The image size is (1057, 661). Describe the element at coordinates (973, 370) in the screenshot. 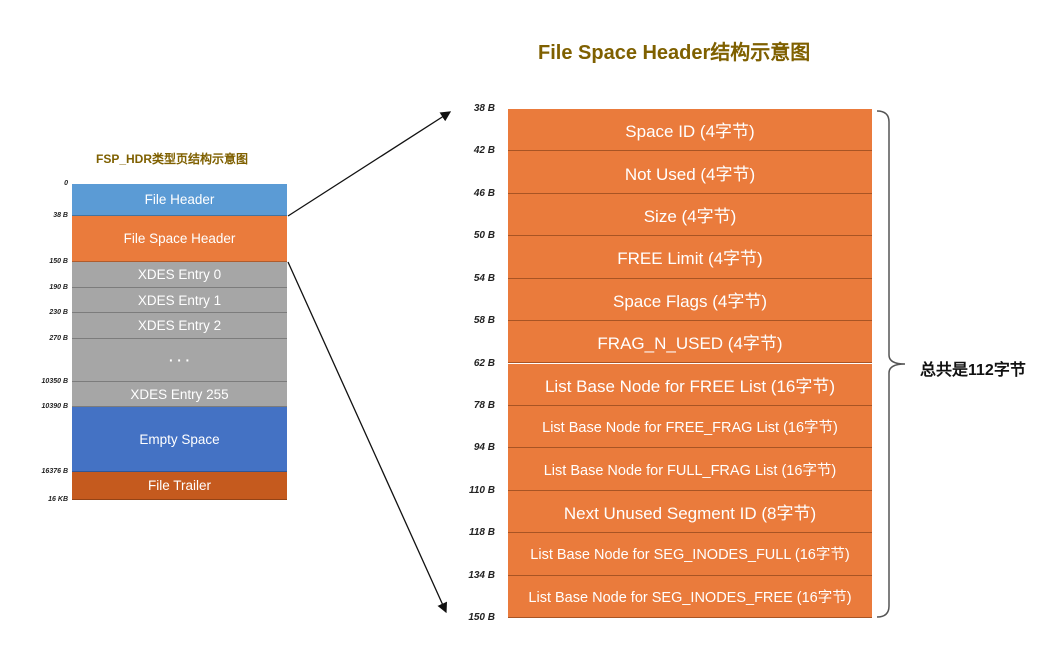

I see `total-size-label: 总共是112字节` at that location.